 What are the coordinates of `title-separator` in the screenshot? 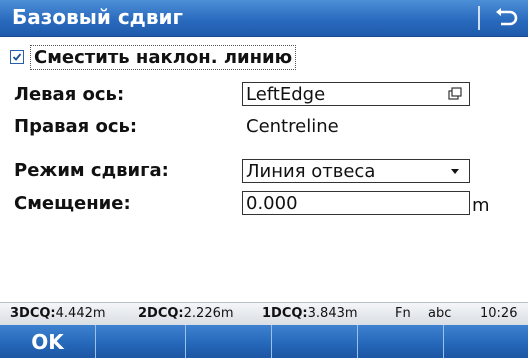 It's located at (479, 18).